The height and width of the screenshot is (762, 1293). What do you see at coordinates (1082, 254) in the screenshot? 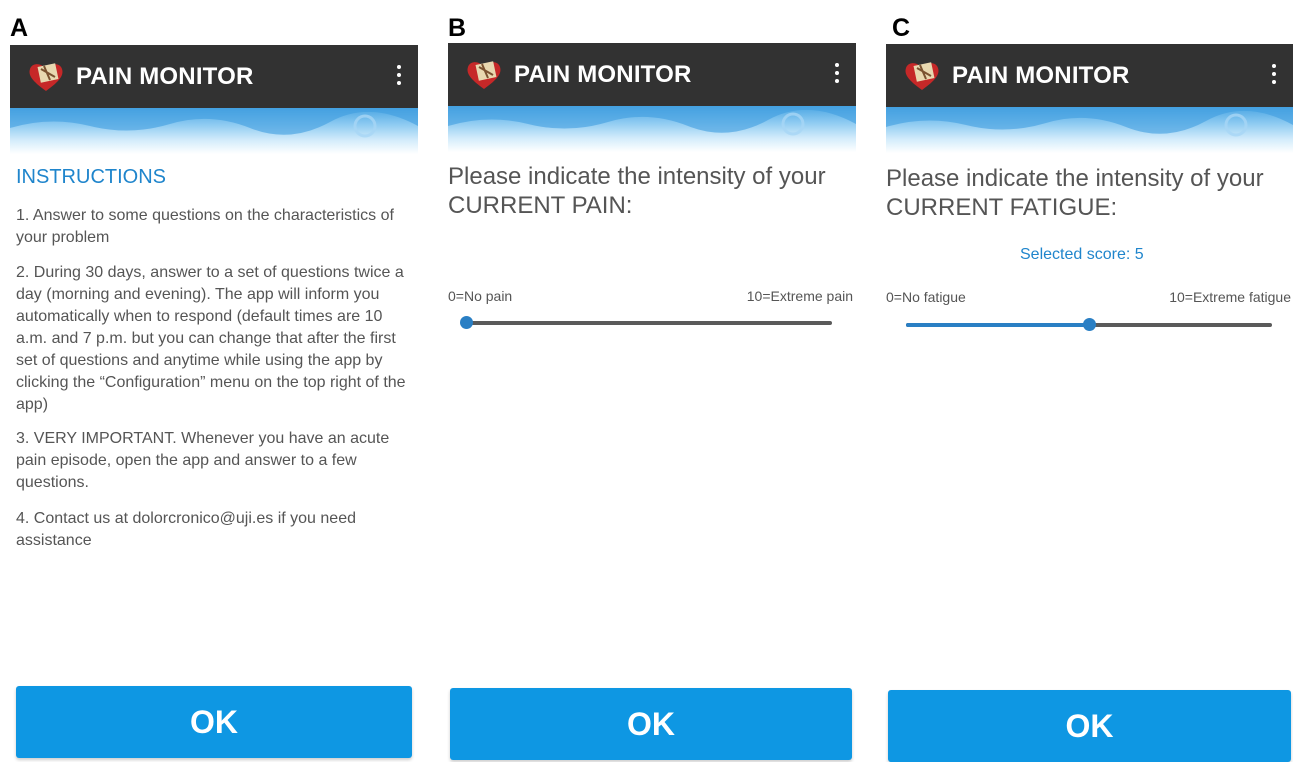
I see `selected-score: Selected score: 5` at bounding box center [1082, 254].